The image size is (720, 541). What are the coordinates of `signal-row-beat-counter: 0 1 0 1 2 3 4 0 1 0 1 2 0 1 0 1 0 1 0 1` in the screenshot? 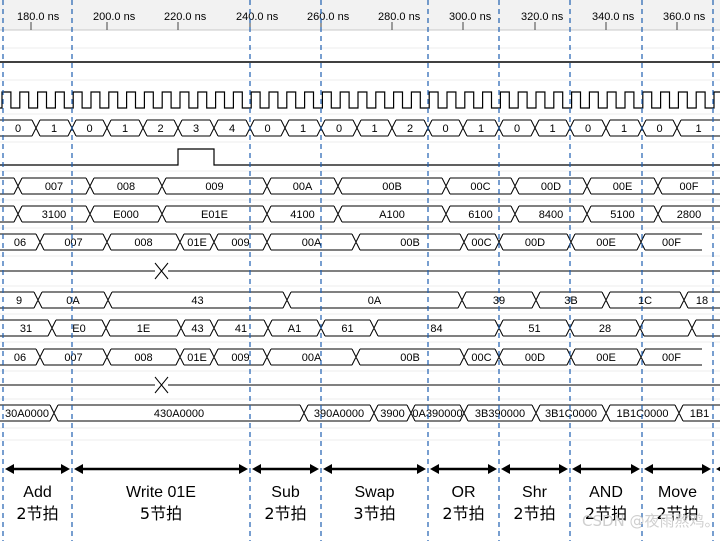 It's located at (360, 128).